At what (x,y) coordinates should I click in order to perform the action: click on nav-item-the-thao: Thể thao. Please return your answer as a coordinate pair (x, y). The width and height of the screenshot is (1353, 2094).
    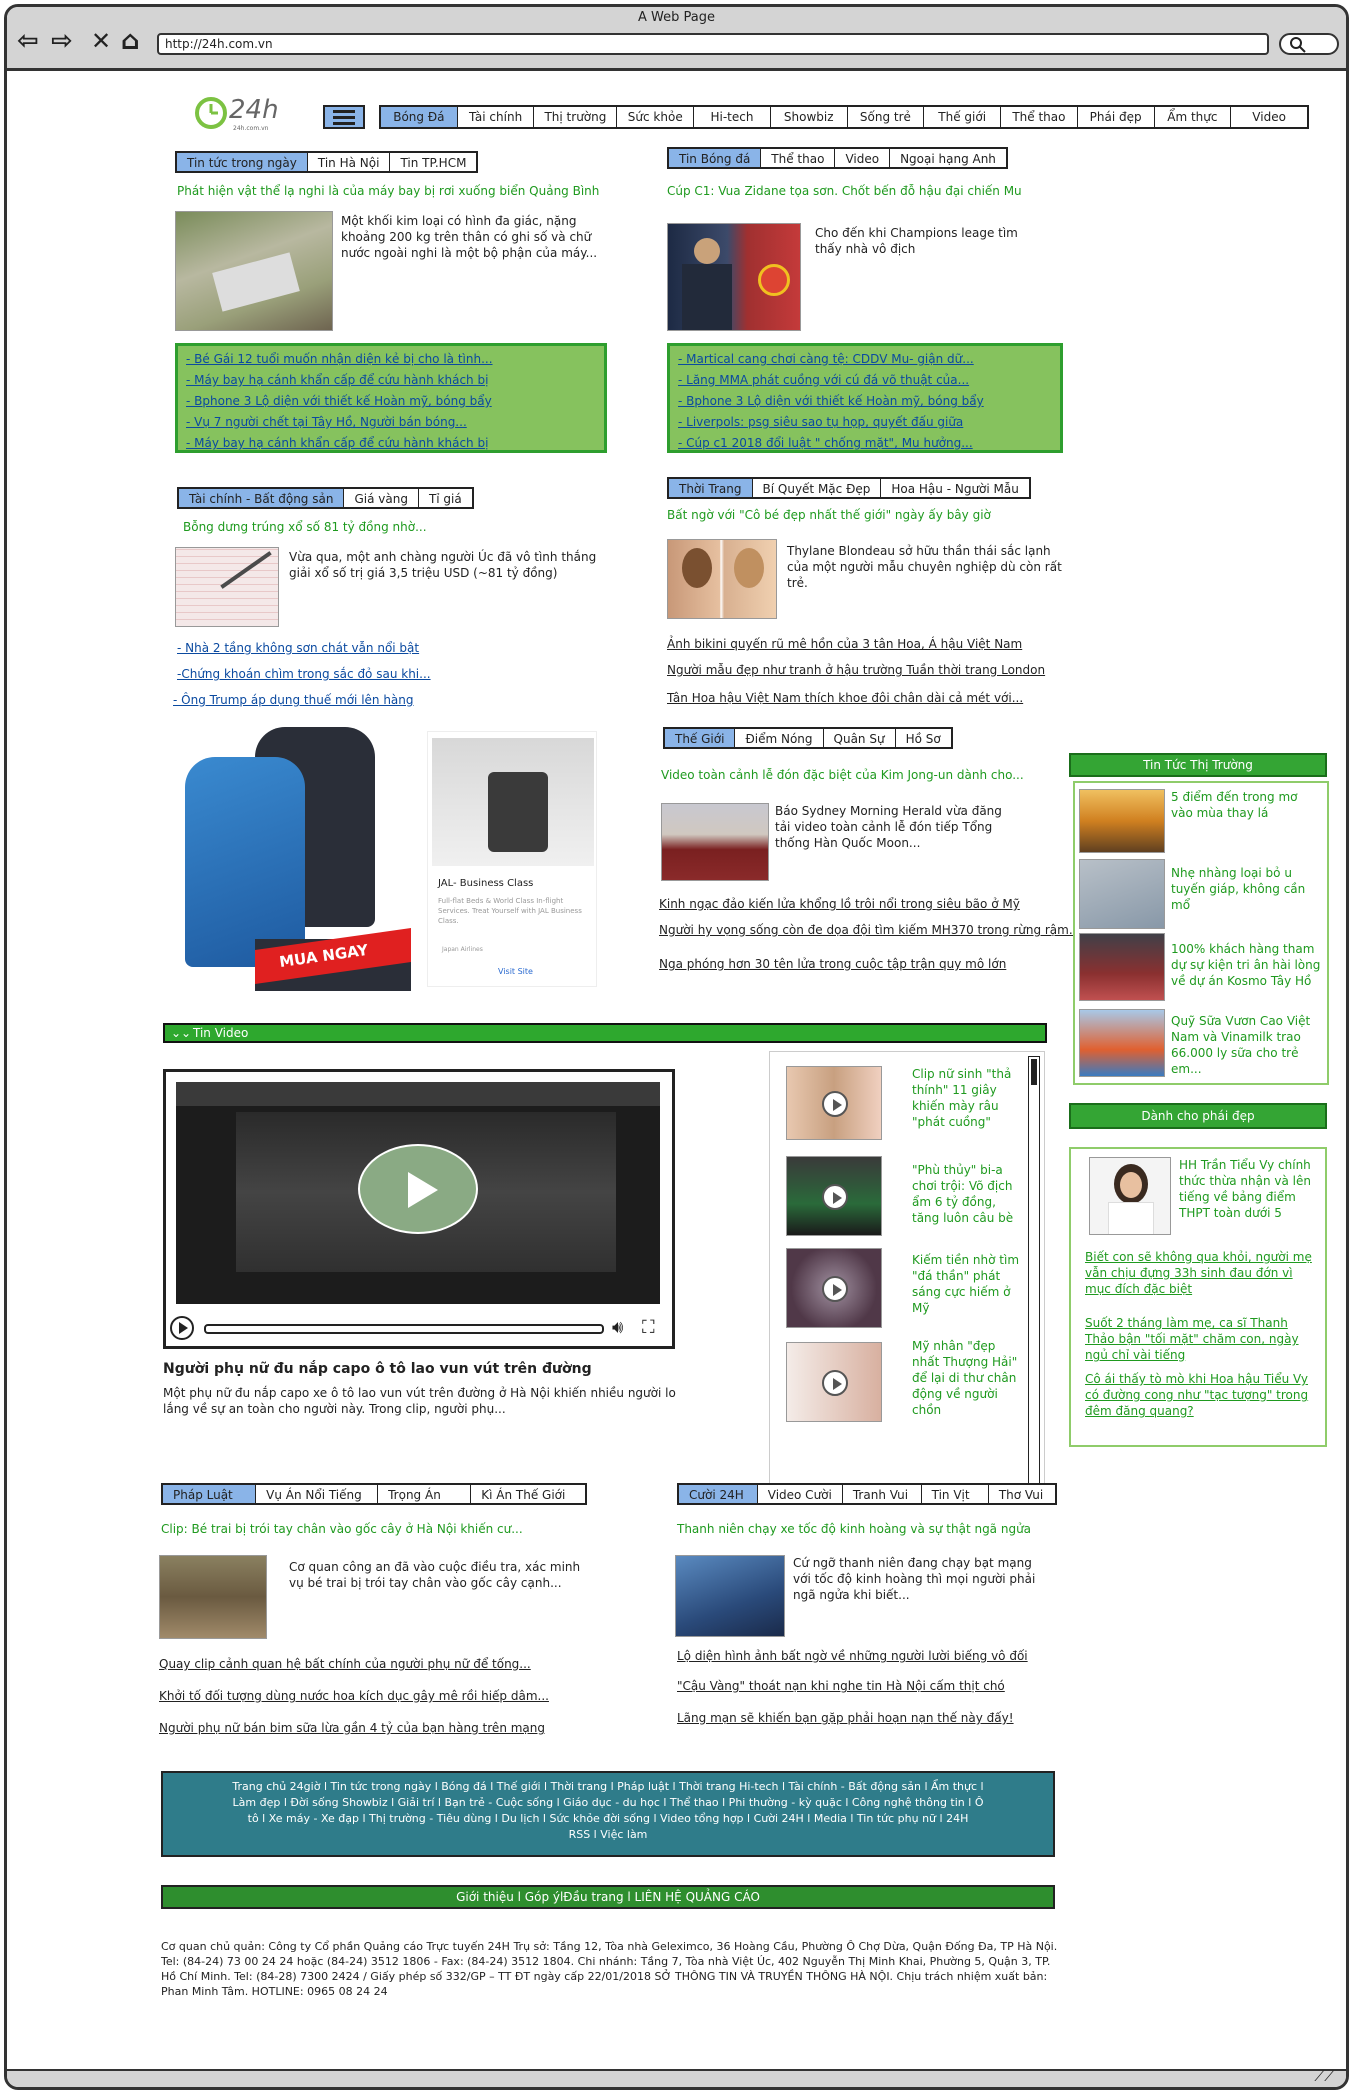
    Looking at the image, I should click on (1039, 117).